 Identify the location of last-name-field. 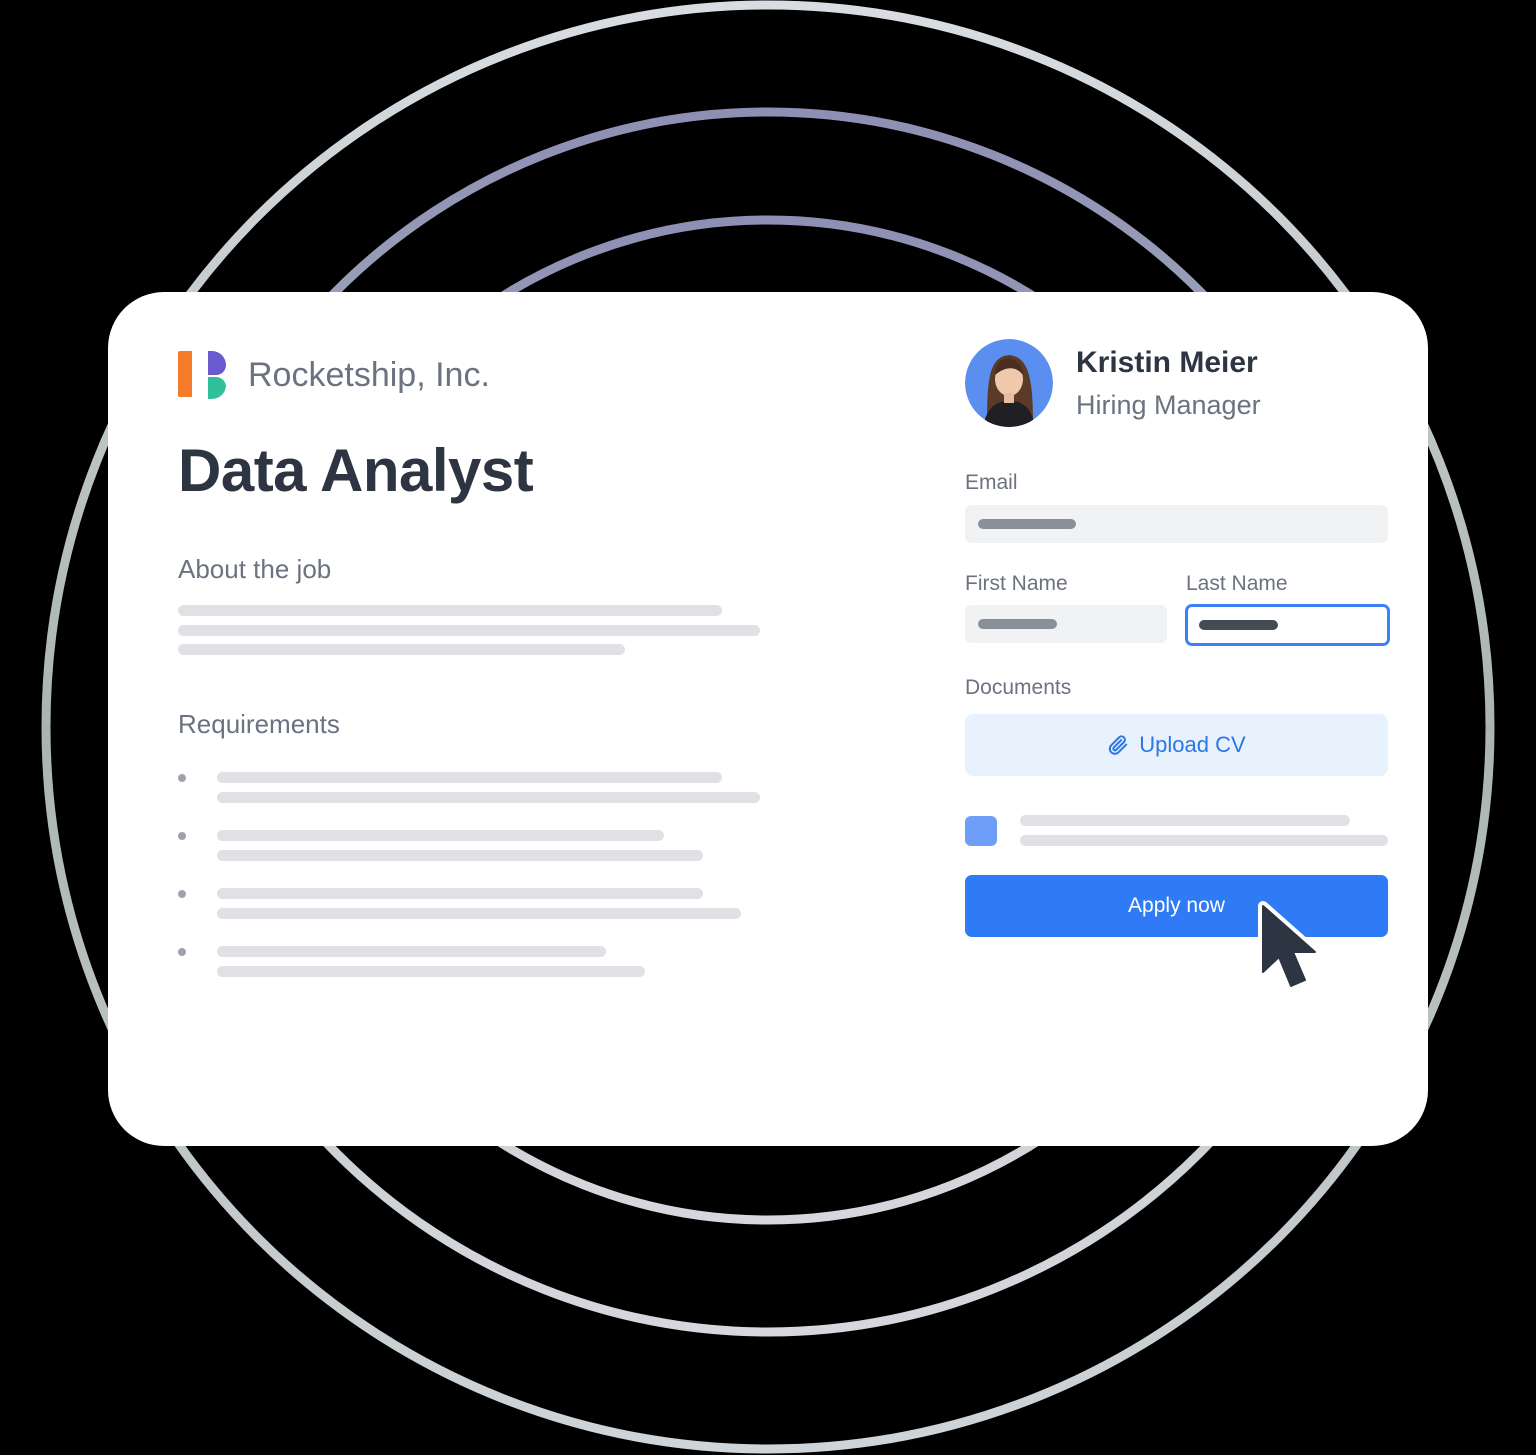
(1287, 625).